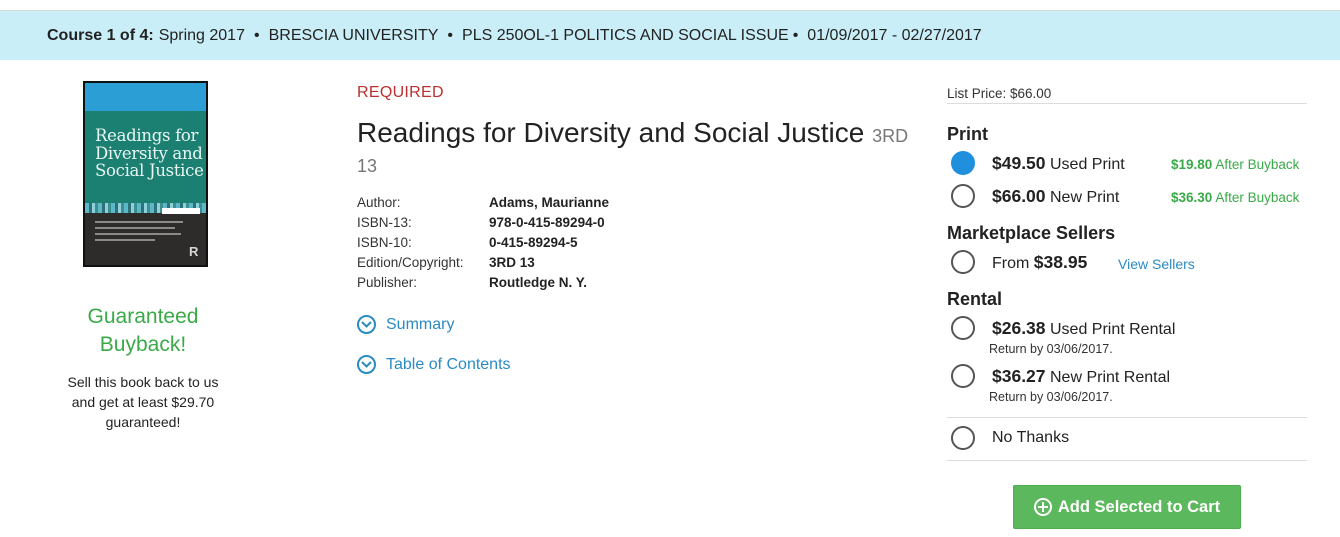 The width and height of the screenshot is (1340, 537). What do you see at coordinates (100, 35) in the screenshot?
I see `course-label: Course 1 of 4:` at bounding box center [100, 35].